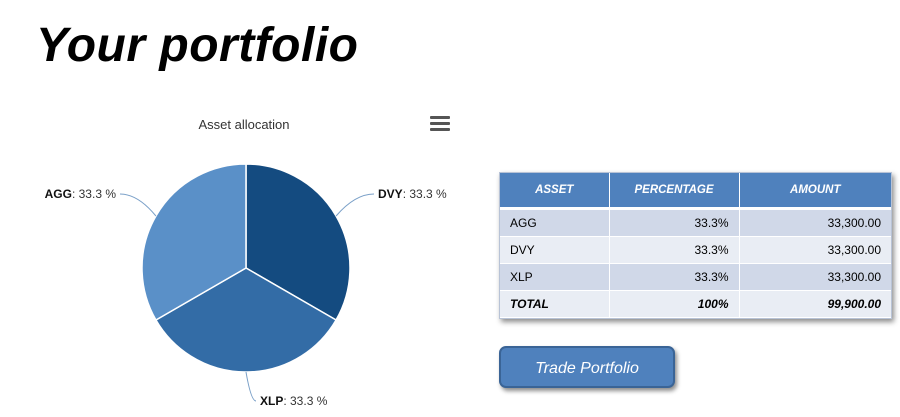  I want to click on cell-asset: XLP, so click(555, 277).